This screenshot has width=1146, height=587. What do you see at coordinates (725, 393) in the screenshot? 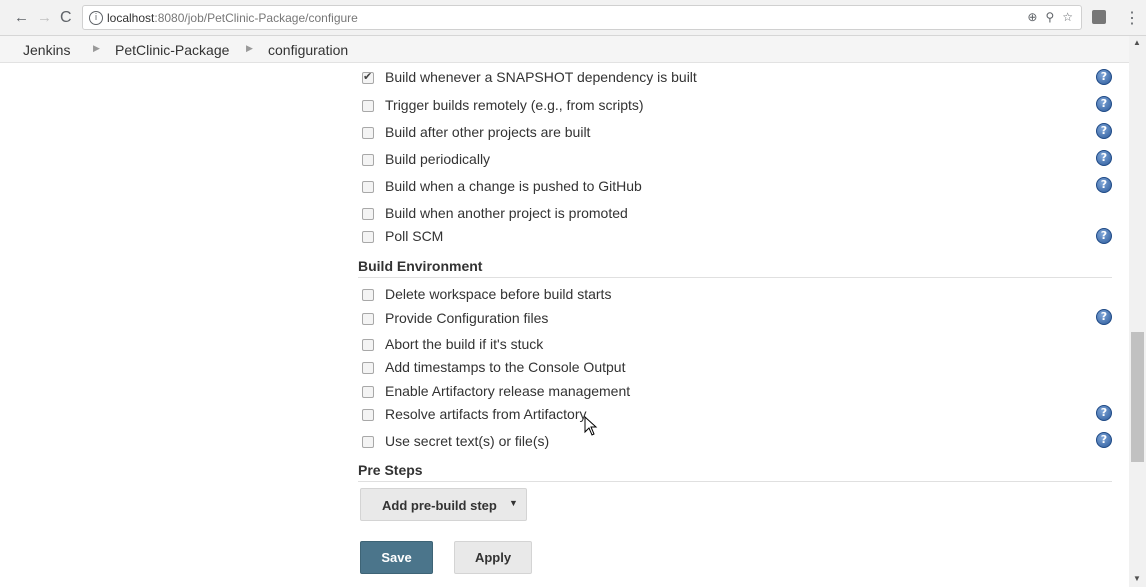
I see `env-artifactory-release: Enable Artifactory release management` at bounding box center [725, 393].